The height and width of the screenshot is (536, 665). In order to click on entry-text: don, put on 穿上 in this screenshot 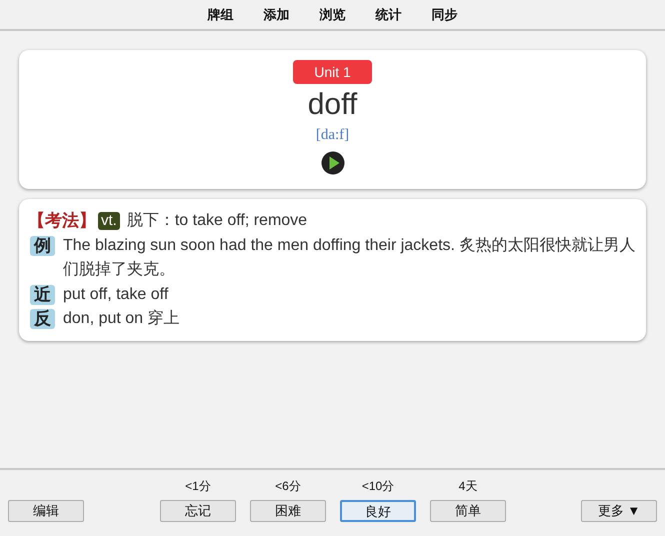, I will do `click(121, 318)`.